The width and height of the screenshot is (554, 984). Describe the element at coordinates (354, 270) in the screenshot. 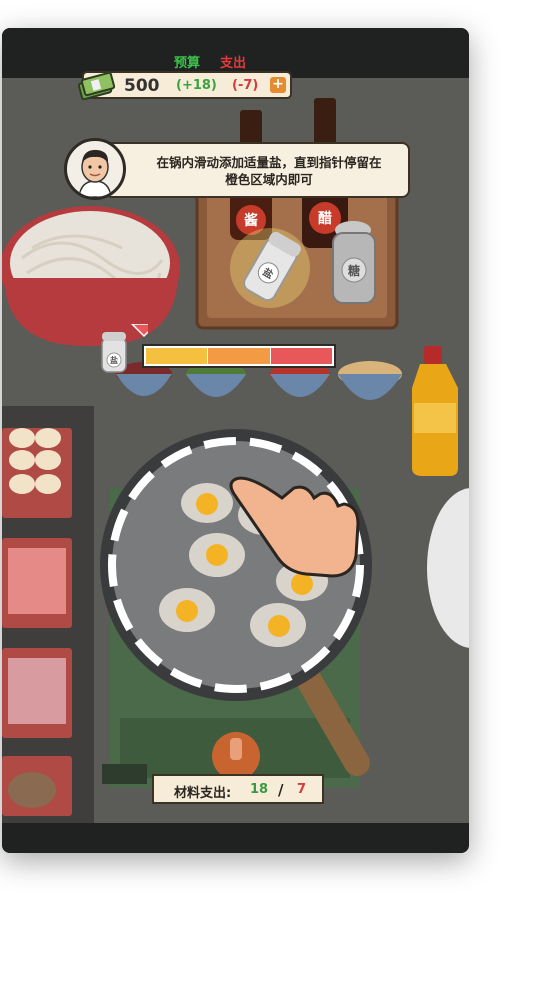

I see `svg-text: 糖` at that location.